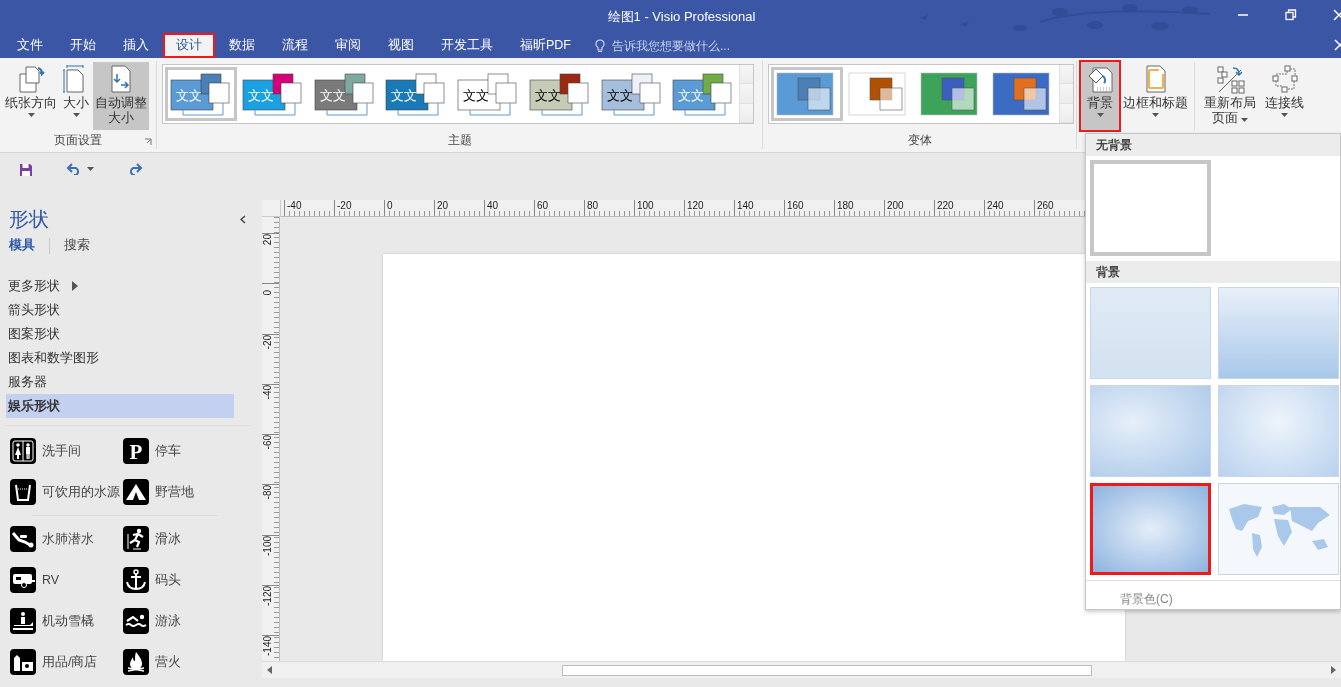 The image size is (1341, 687). I want to click on ruler-label: 60, so click(543, 205).